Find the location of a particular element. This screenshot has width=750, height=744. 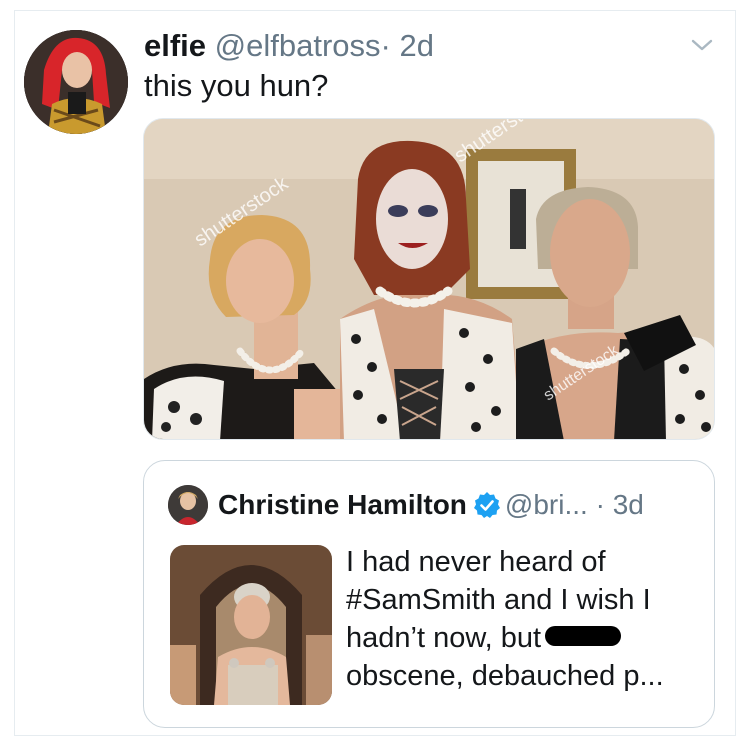

quoted-author-avatar is located at coordinates (188, 505).